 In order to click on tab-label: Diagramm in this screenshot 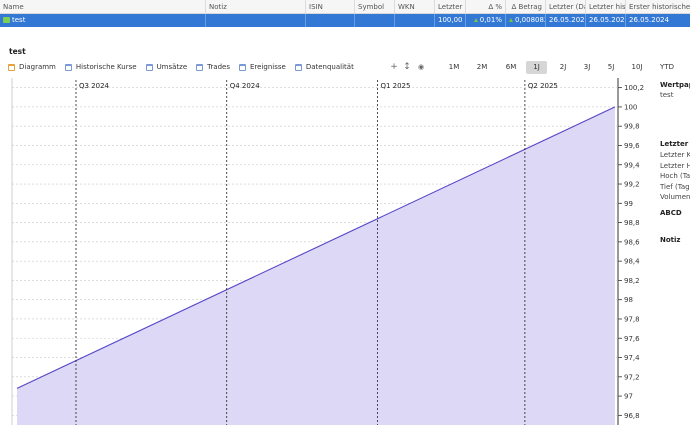, I will do `click(37, 67)`.